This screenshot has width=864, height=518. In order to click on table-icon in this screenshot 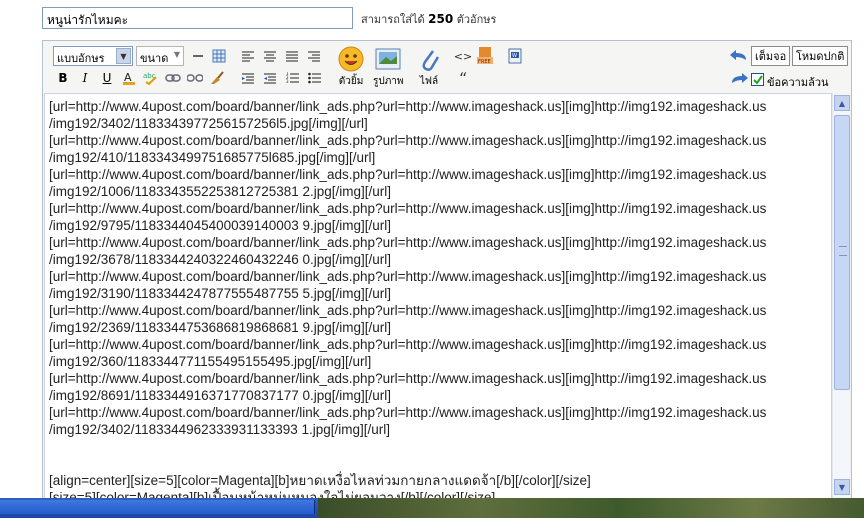, I will do `click(219, 56)`.